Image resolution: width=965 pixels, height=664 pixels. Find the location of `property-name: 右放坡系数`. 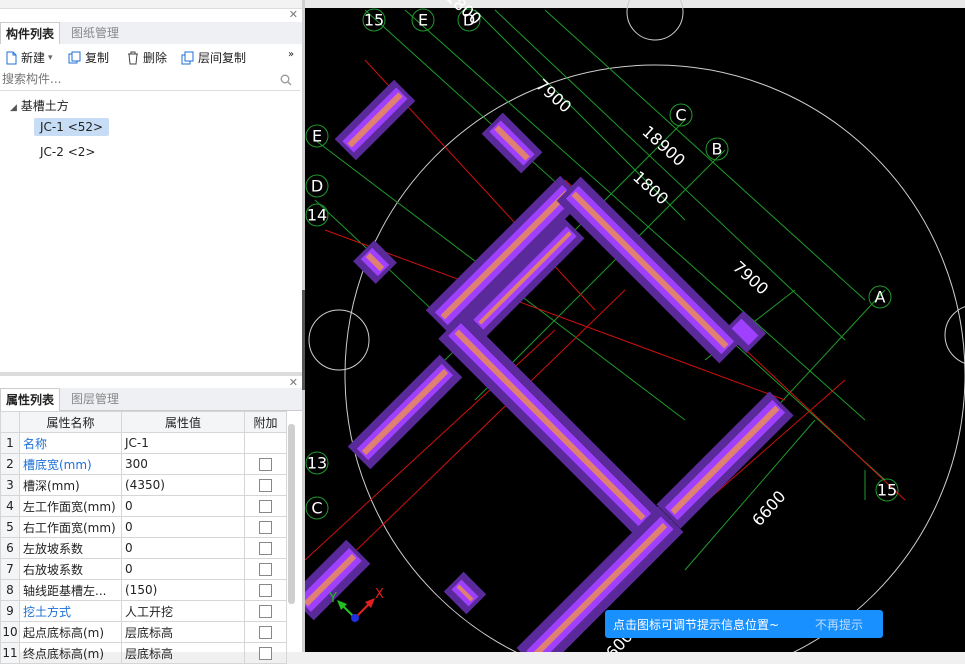

property-name: 右放坡系数 is located at coordinates (70, 569).